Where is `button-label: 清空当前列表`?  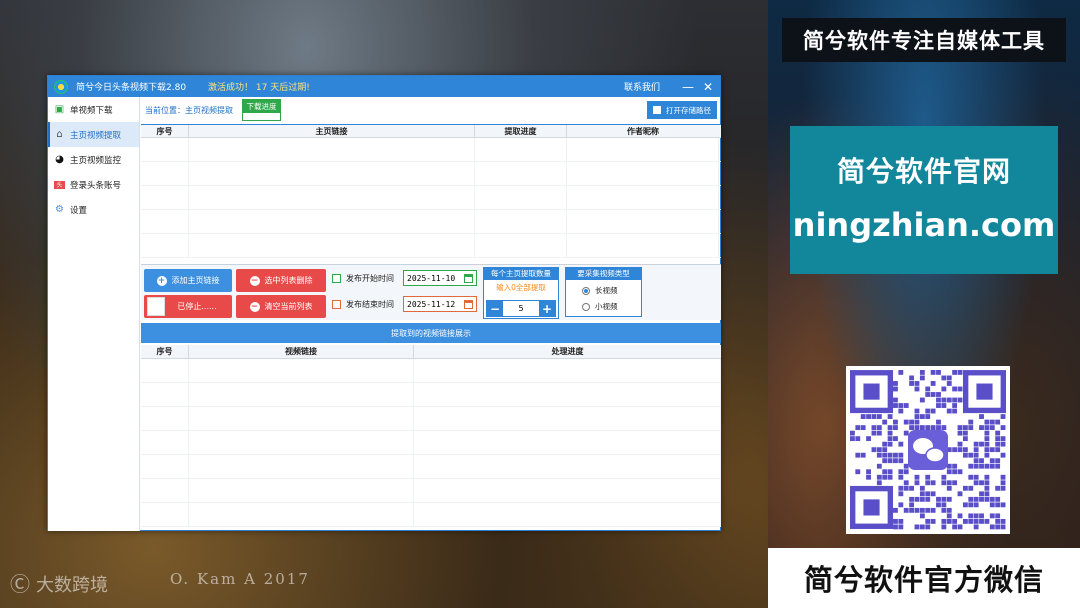
button-label: 清空当前列表 is located at coordinates (288, 306).